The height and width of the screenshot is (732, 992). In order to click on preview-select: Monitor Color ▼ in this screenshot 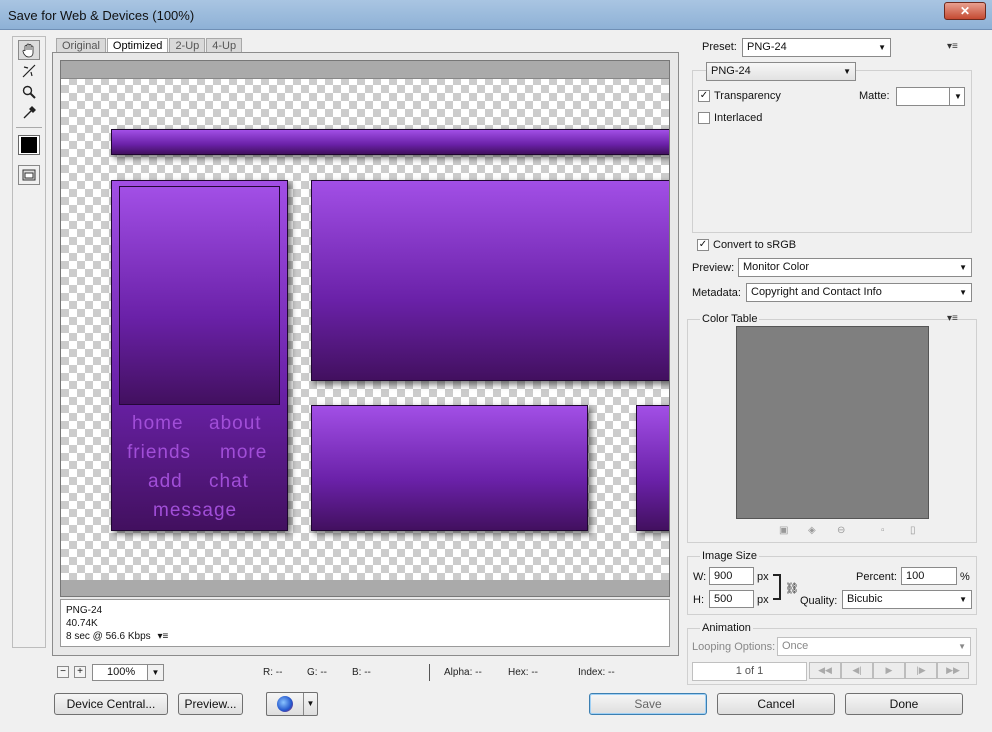, I will do `click(855, 267)`.